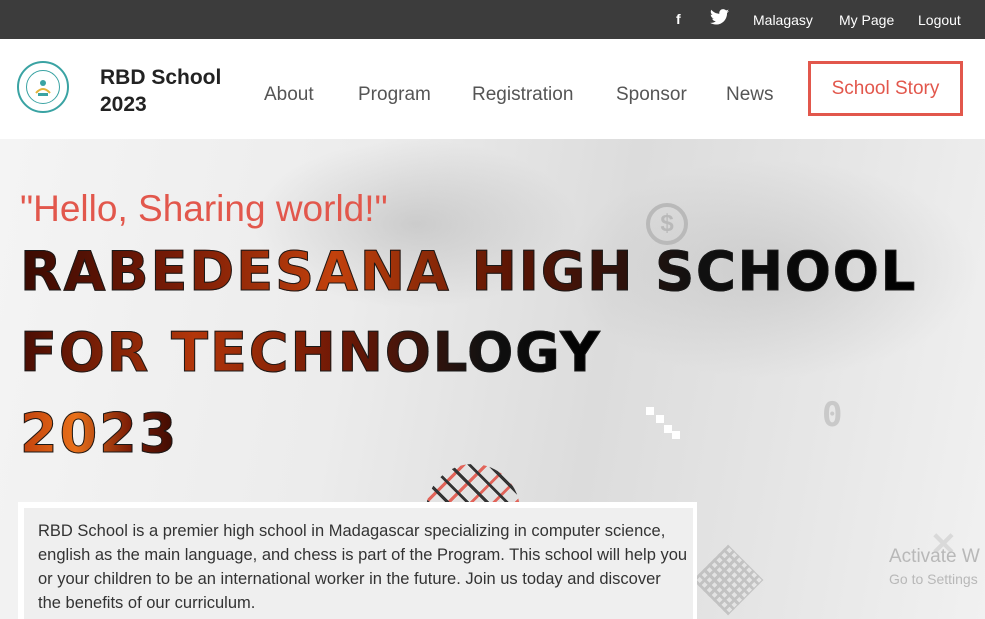 The height and width of the screenshot is (619, 985). What do you see at coordinates (99, 433) in the screenshot?
I see `hero-title-line3: 2023` at bounding box center [99, 433].